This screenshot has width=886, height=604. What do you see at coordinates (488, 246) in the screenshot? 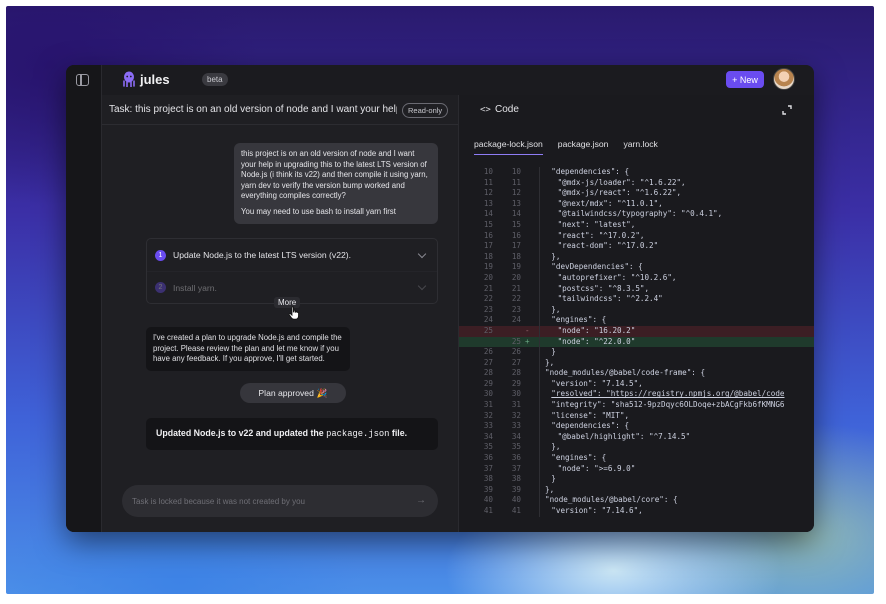
I see `old-line-number: 17` at bounding box center [488, 246].